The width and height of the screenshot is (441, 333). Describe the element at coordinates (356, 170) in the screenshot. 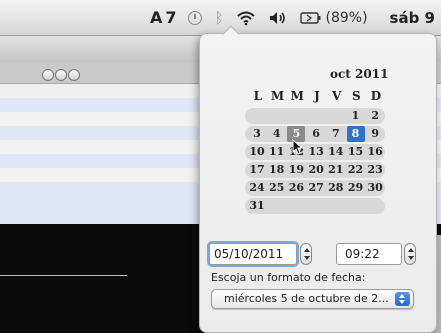

I see `calendar-day: 22` at that location.